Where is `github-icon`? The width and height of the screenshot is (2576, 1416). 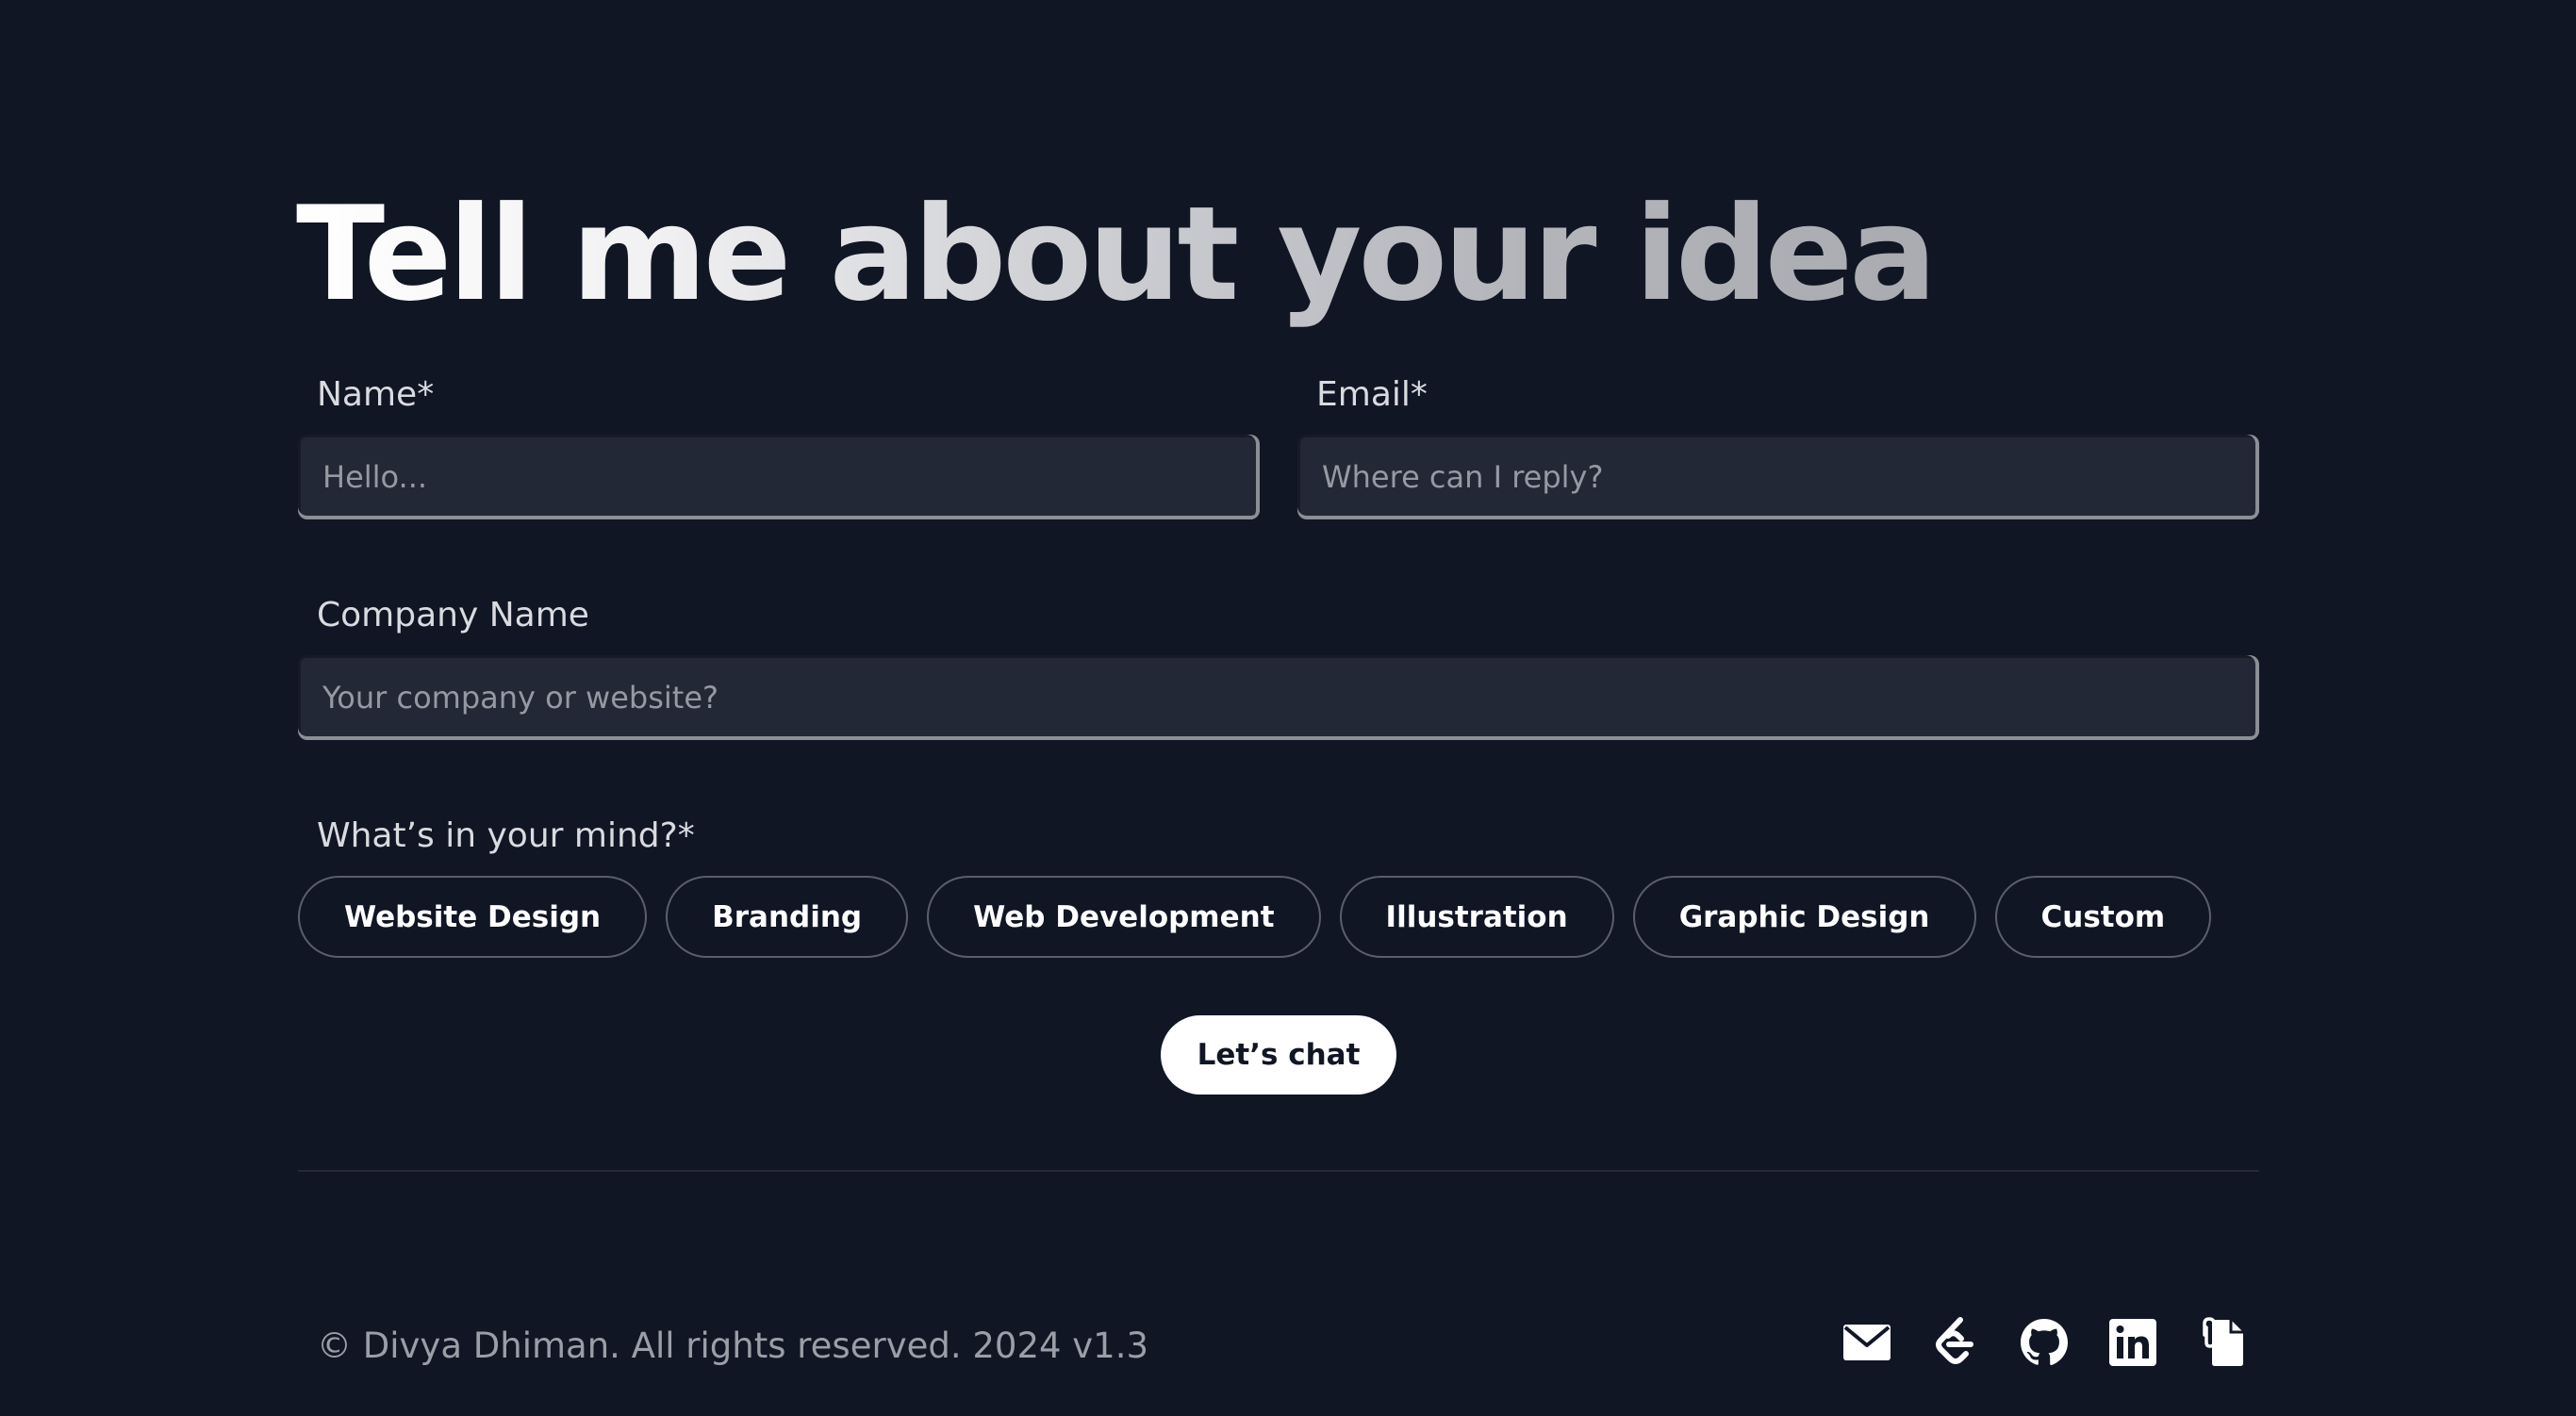
github-icon is located at coordinates (2044, 1342).